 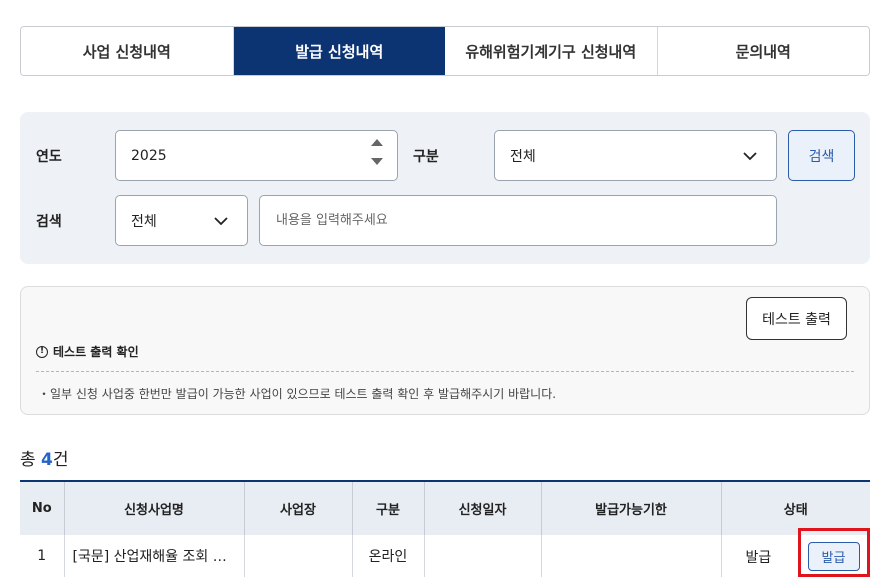 What do you see at coordinates (298, 556) in the screenshot?
I see `cell-workplace` at bounding box center [298, 556].